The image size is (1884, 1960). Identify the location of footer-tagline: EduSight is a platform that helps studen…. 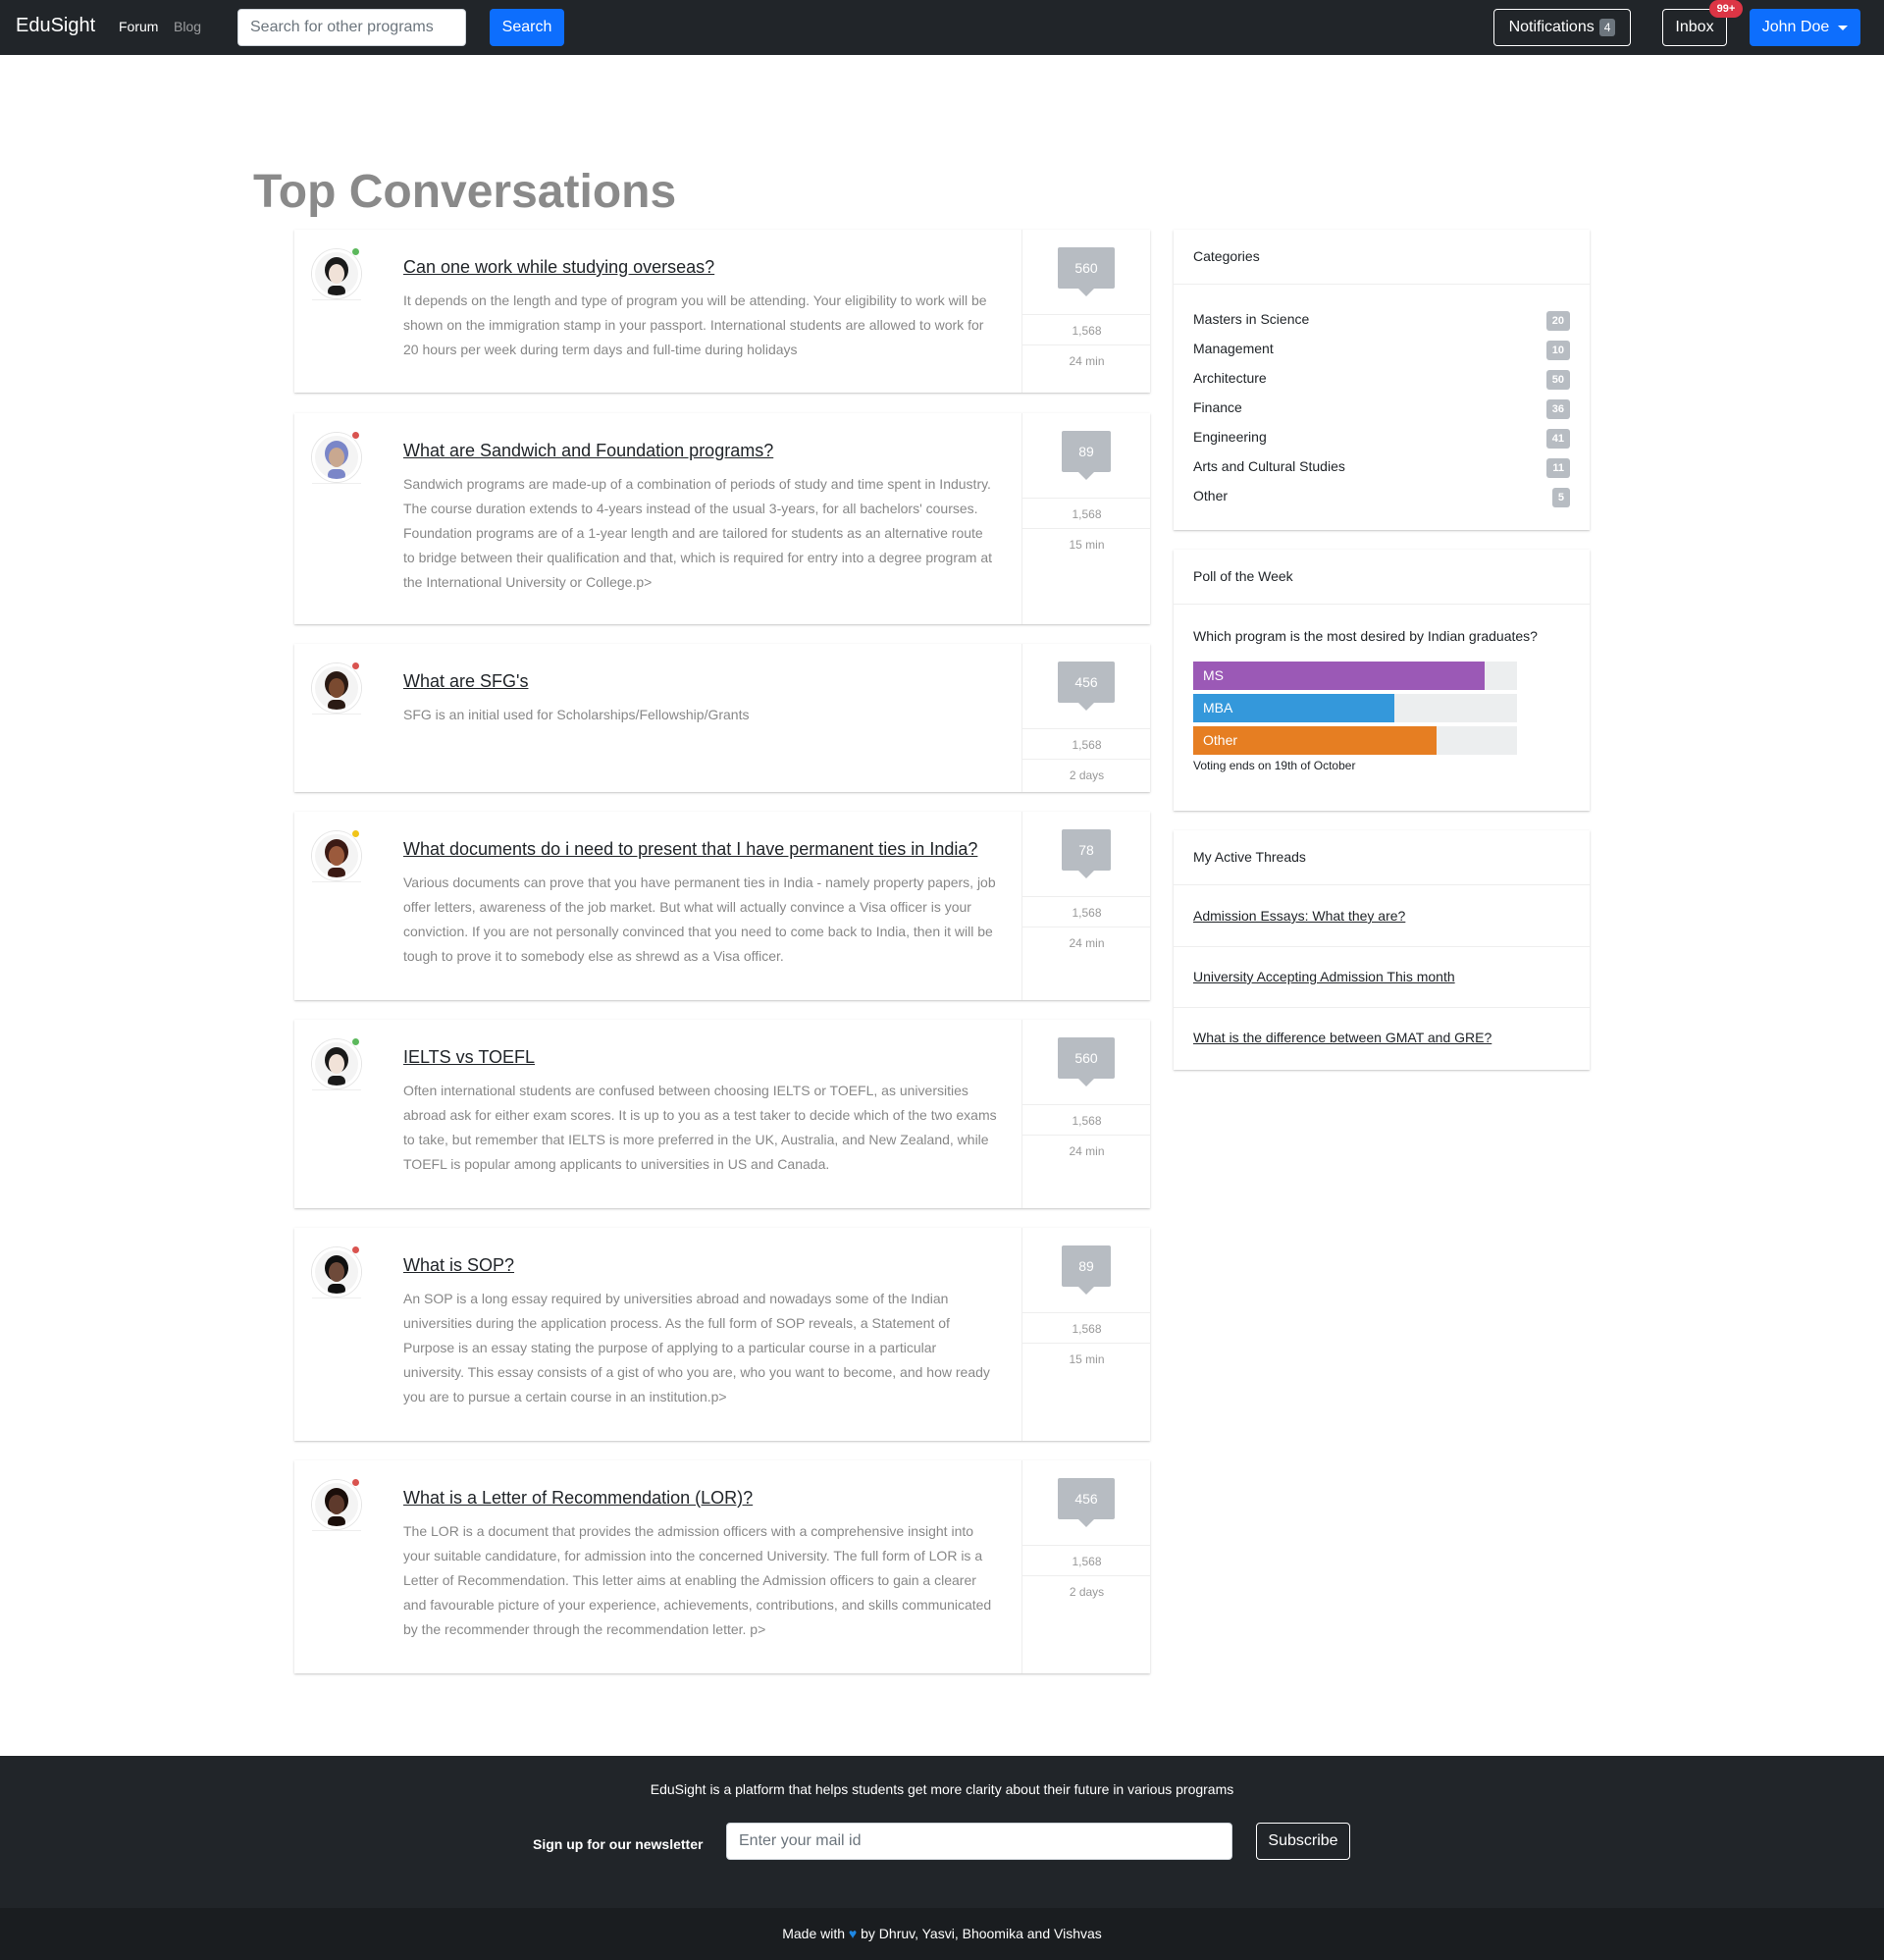
(942, 1789).